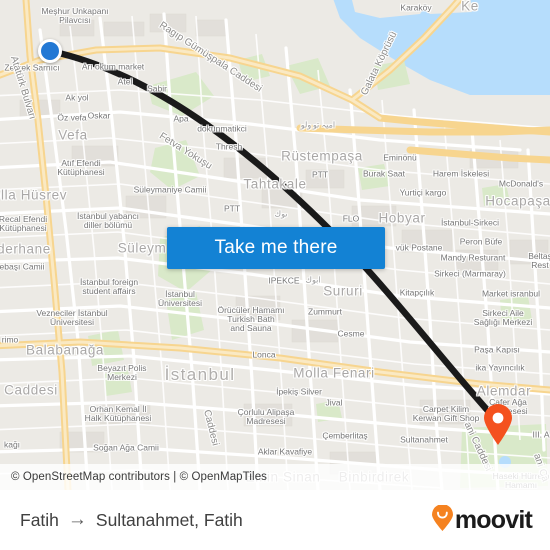  I want to click on footer-bar: Fatih → Sultanahmet, Fatih moovit, so click(275, 520).